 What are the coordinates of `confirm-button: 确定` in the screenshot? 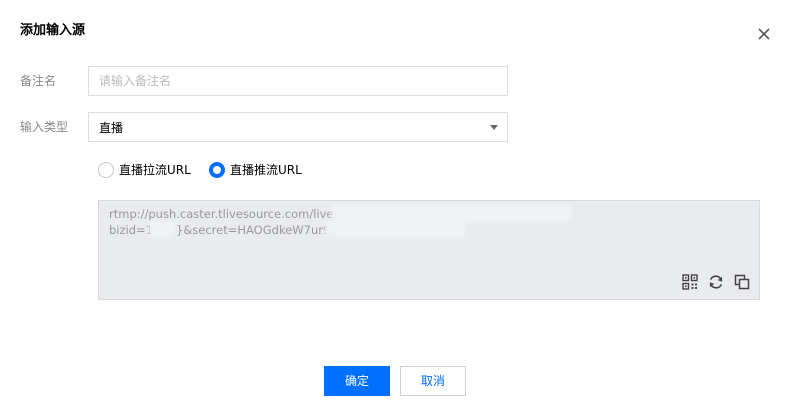 It's located at (357, 381).